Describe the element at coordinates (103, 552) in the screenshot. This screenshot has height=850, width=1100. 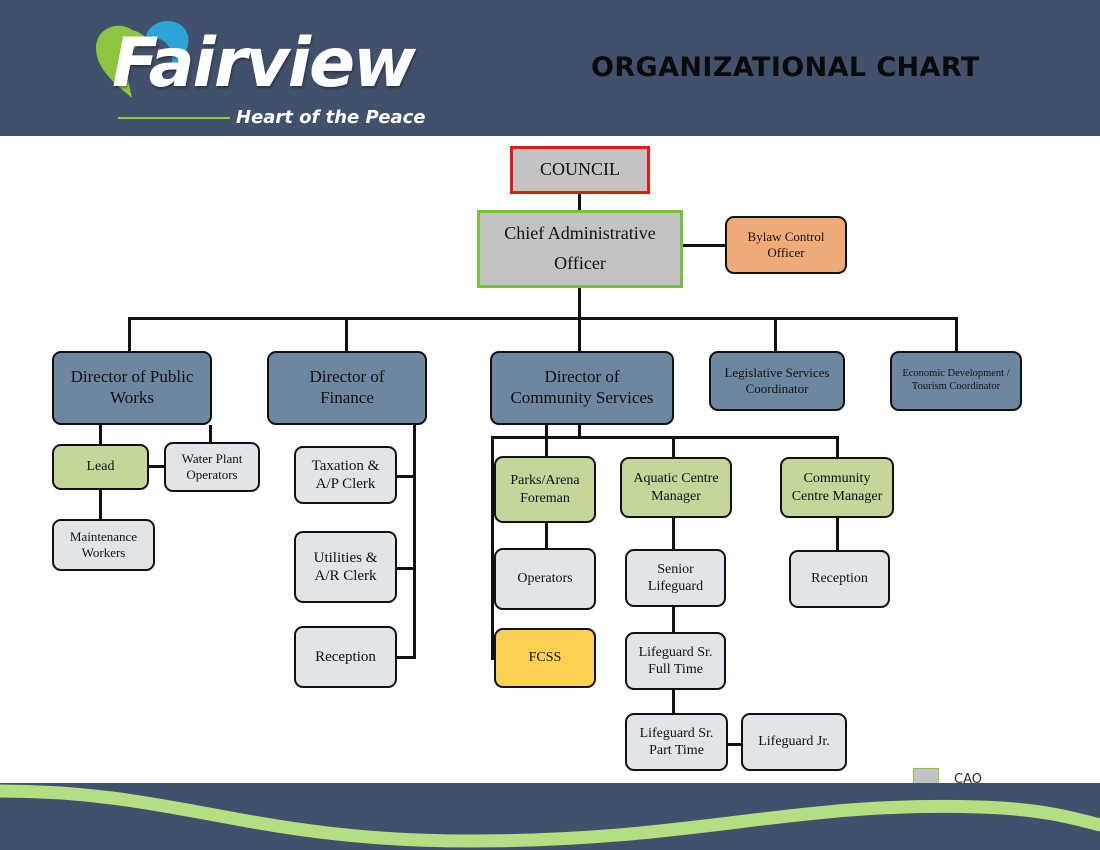
I see `node-maint-label-line2: Workers` at that location.